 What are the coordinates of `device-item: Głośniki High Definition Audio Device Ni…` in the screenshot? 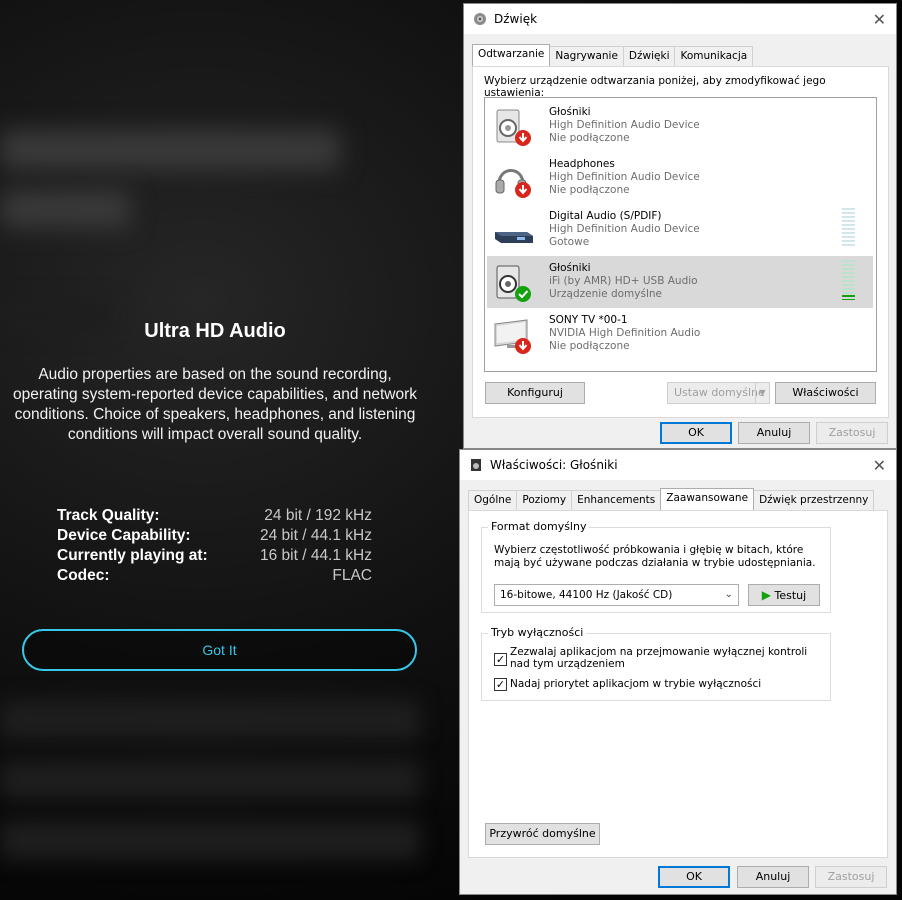 It's located at (680, 126).